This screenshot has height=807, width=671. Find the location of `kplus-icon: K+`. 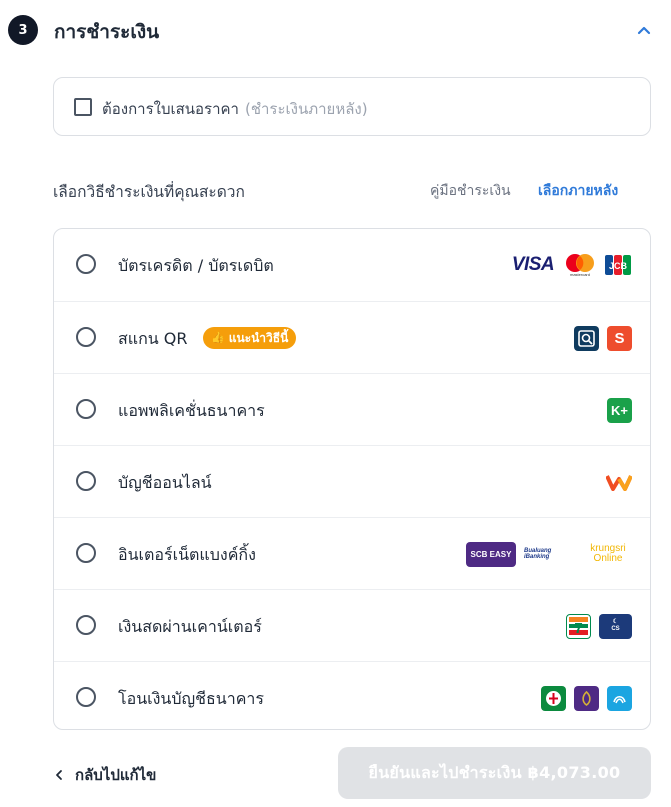

kplus-icon: K+ is located at coordinates (619, 410).